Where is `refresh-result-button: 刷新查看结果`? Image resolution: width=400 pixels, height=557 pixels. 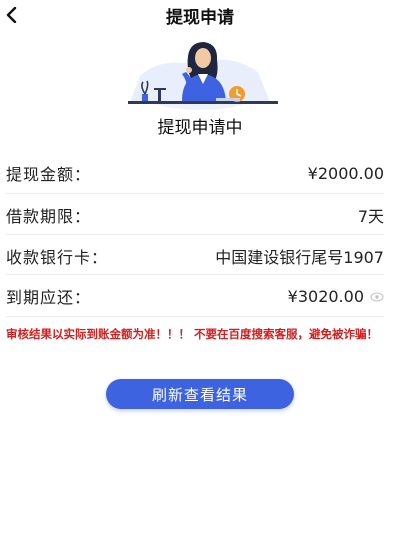 refresh-result-button: 刷新查看结果 is located at coordinates (200, 394).